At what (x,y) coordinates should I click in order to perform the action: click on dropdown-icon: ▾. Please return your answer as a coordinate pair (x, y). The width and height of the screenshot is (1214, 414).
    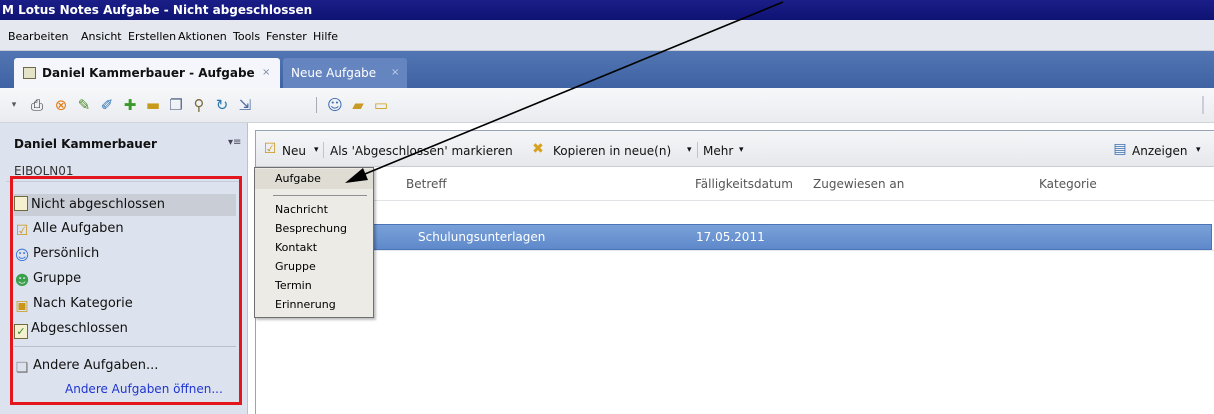
    Looking at the image, I should click on (14, 105).